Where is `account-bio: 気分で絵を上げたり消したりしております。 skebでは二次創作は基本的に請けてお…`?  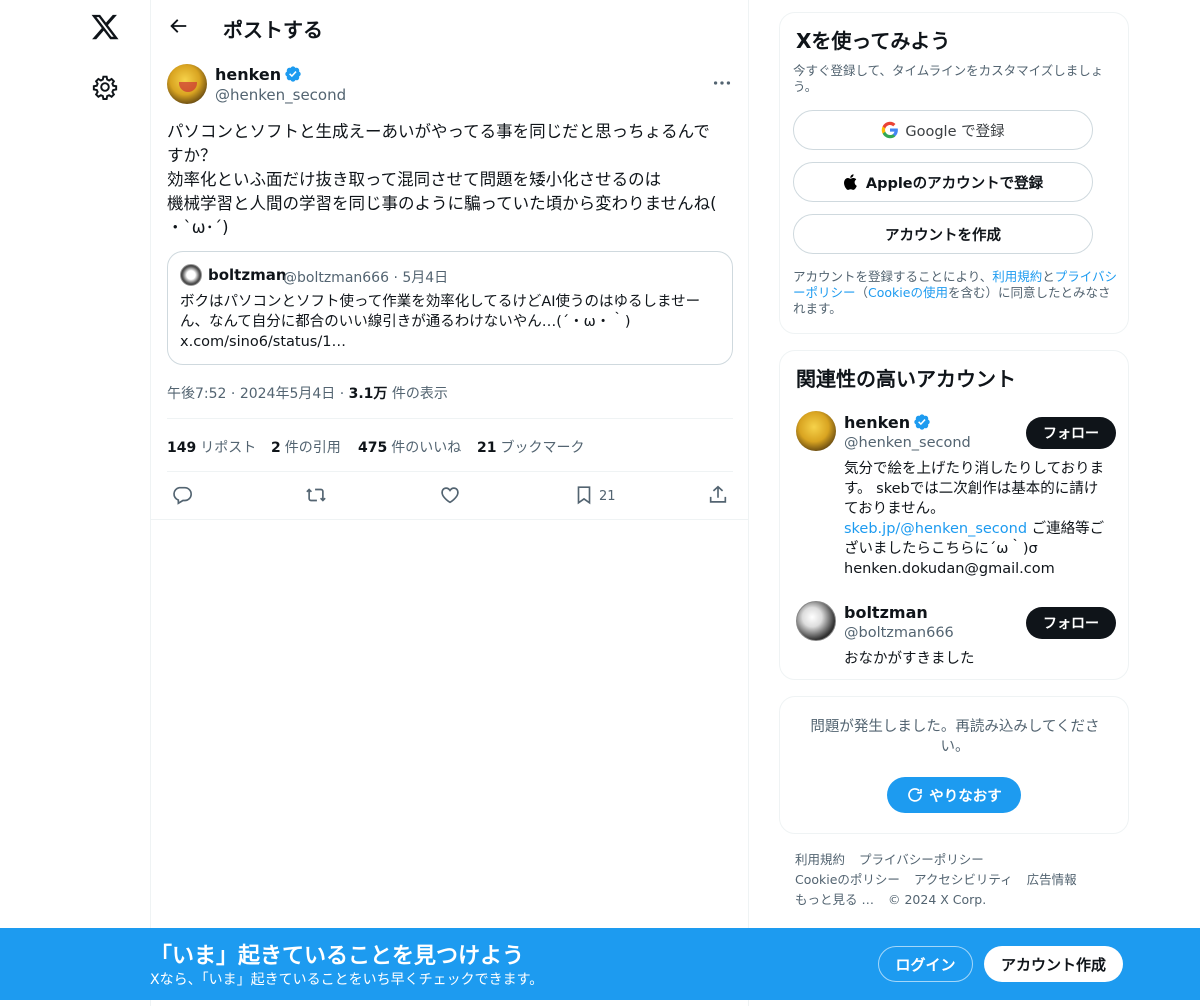 account-bio: 気分で絵を上げたり消したりしております。 skebでは二次創作は基本的に請けてお… is located at coordinates (978, 519).